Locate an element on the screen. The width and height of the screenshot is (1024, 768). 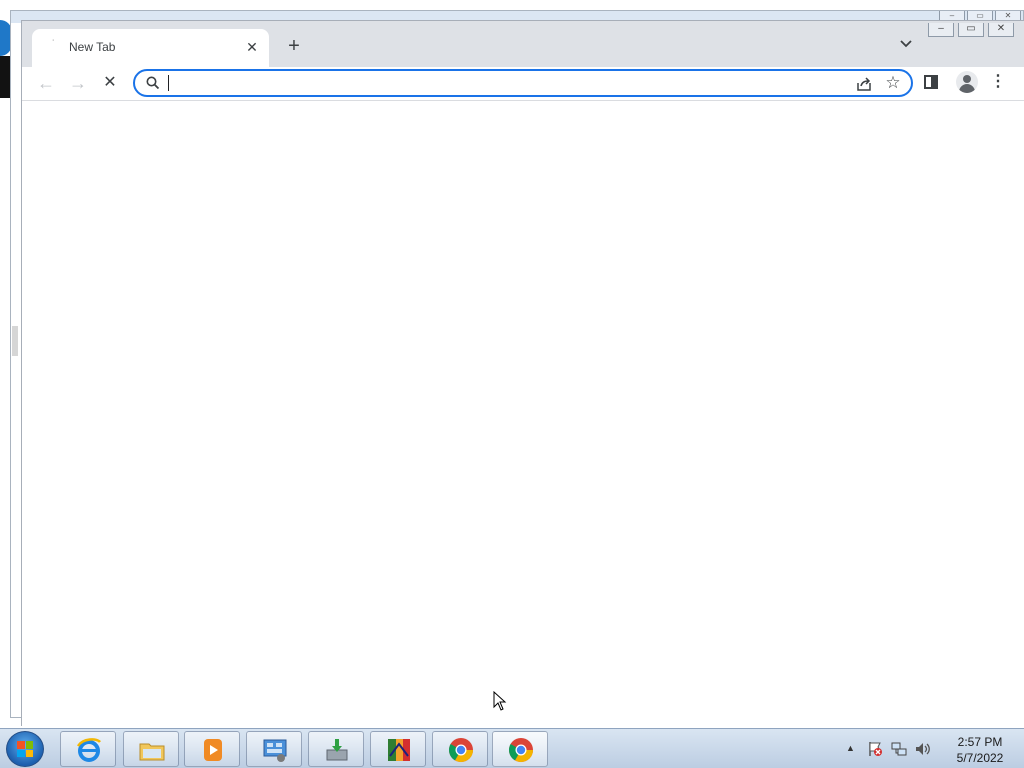
windows-logo-icon is located at coordinates (25, 749).